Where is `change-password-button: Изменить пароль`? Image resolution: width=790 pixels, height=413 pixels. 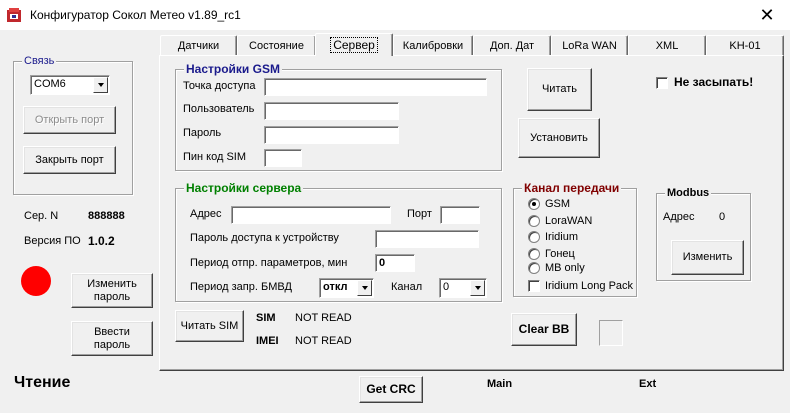 change-password-button: Изменить пароль is located at coordinates (112, 290).